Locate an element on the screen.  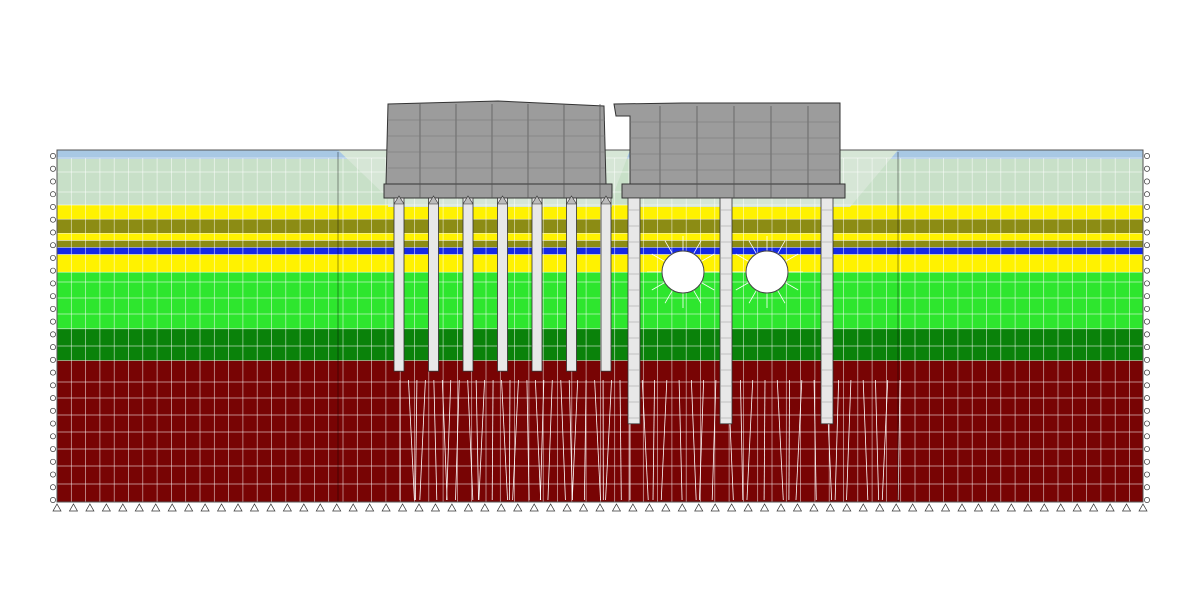
right-building-raft is located at coordinates (733, 191).